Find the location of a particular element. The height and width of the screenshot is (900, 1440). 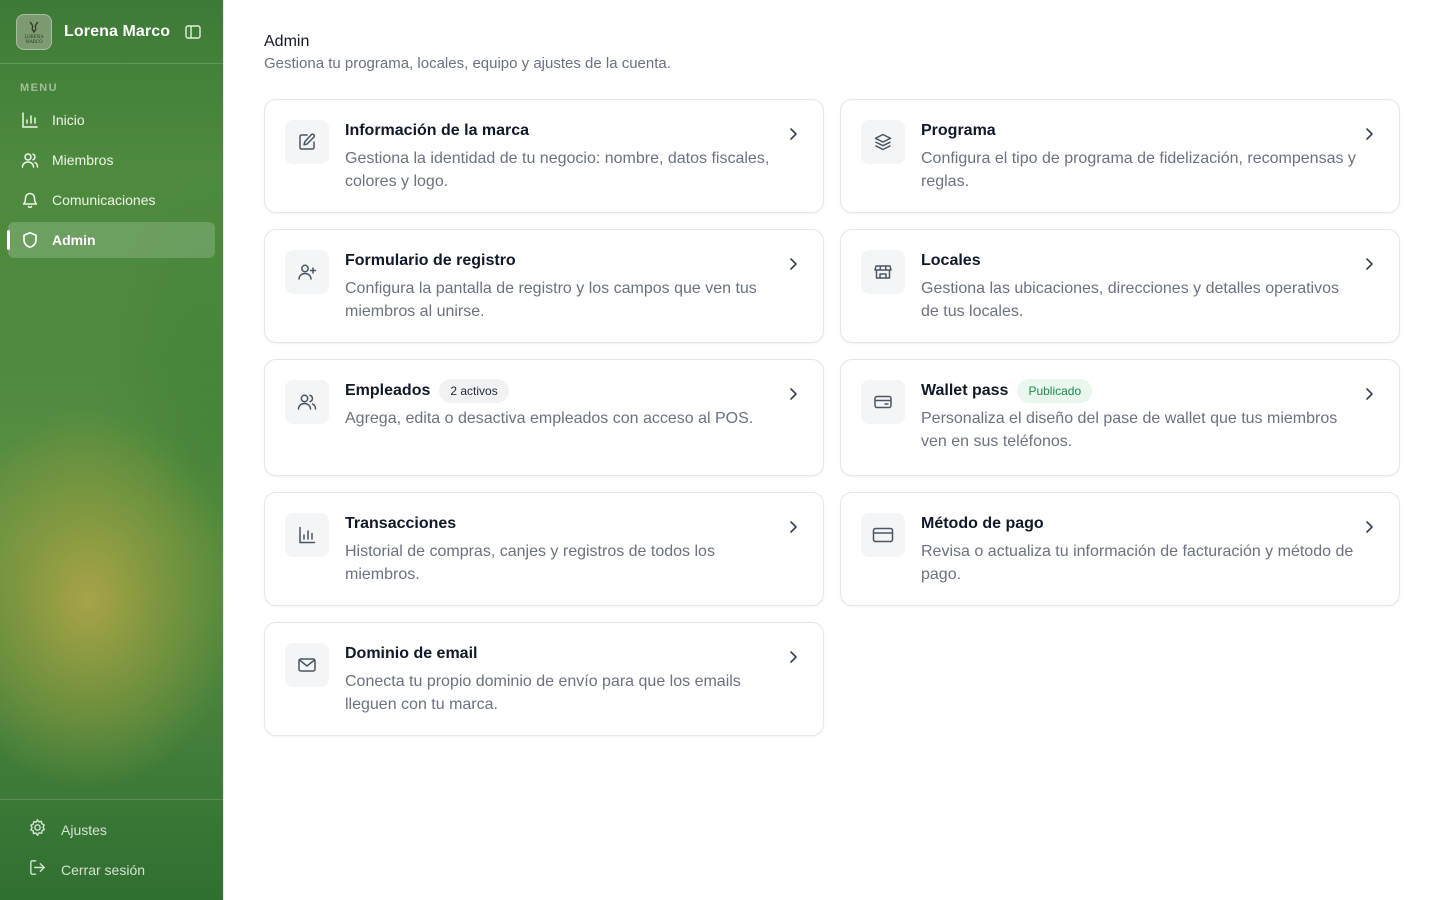

card-title: Dominio de email is located at coordinates (411, 653).